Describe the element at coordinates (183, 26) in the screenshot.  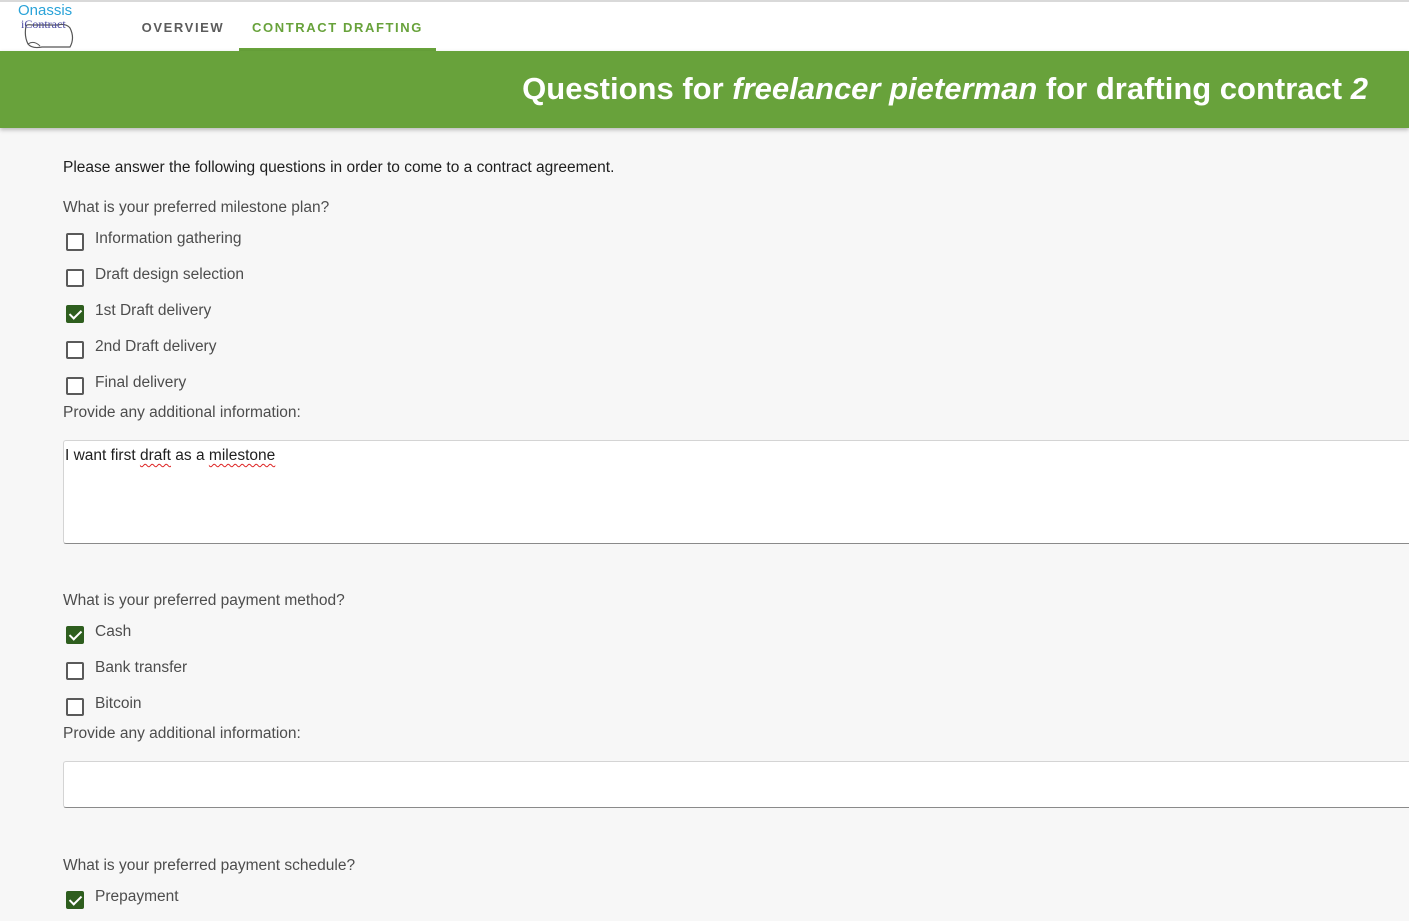
I see `tab-overview: OVERVIEW` at that location.